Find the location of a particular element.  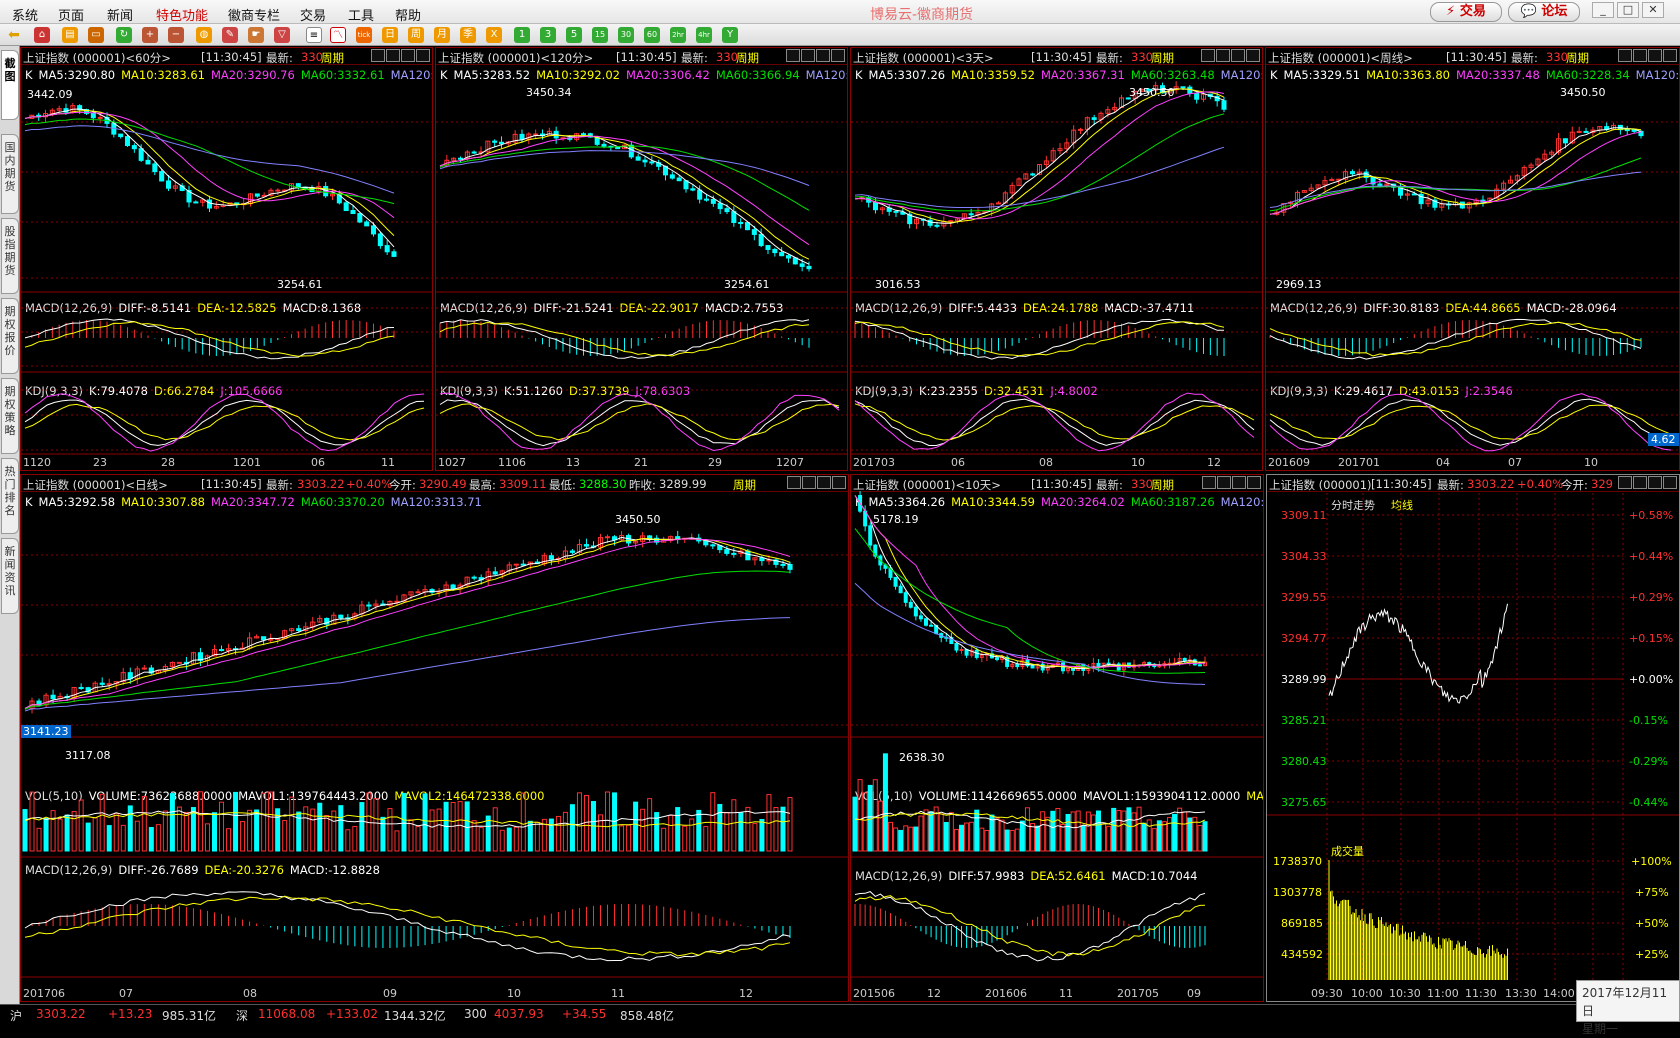

low-label: 3117.08 is located at coordinates (88, 755).